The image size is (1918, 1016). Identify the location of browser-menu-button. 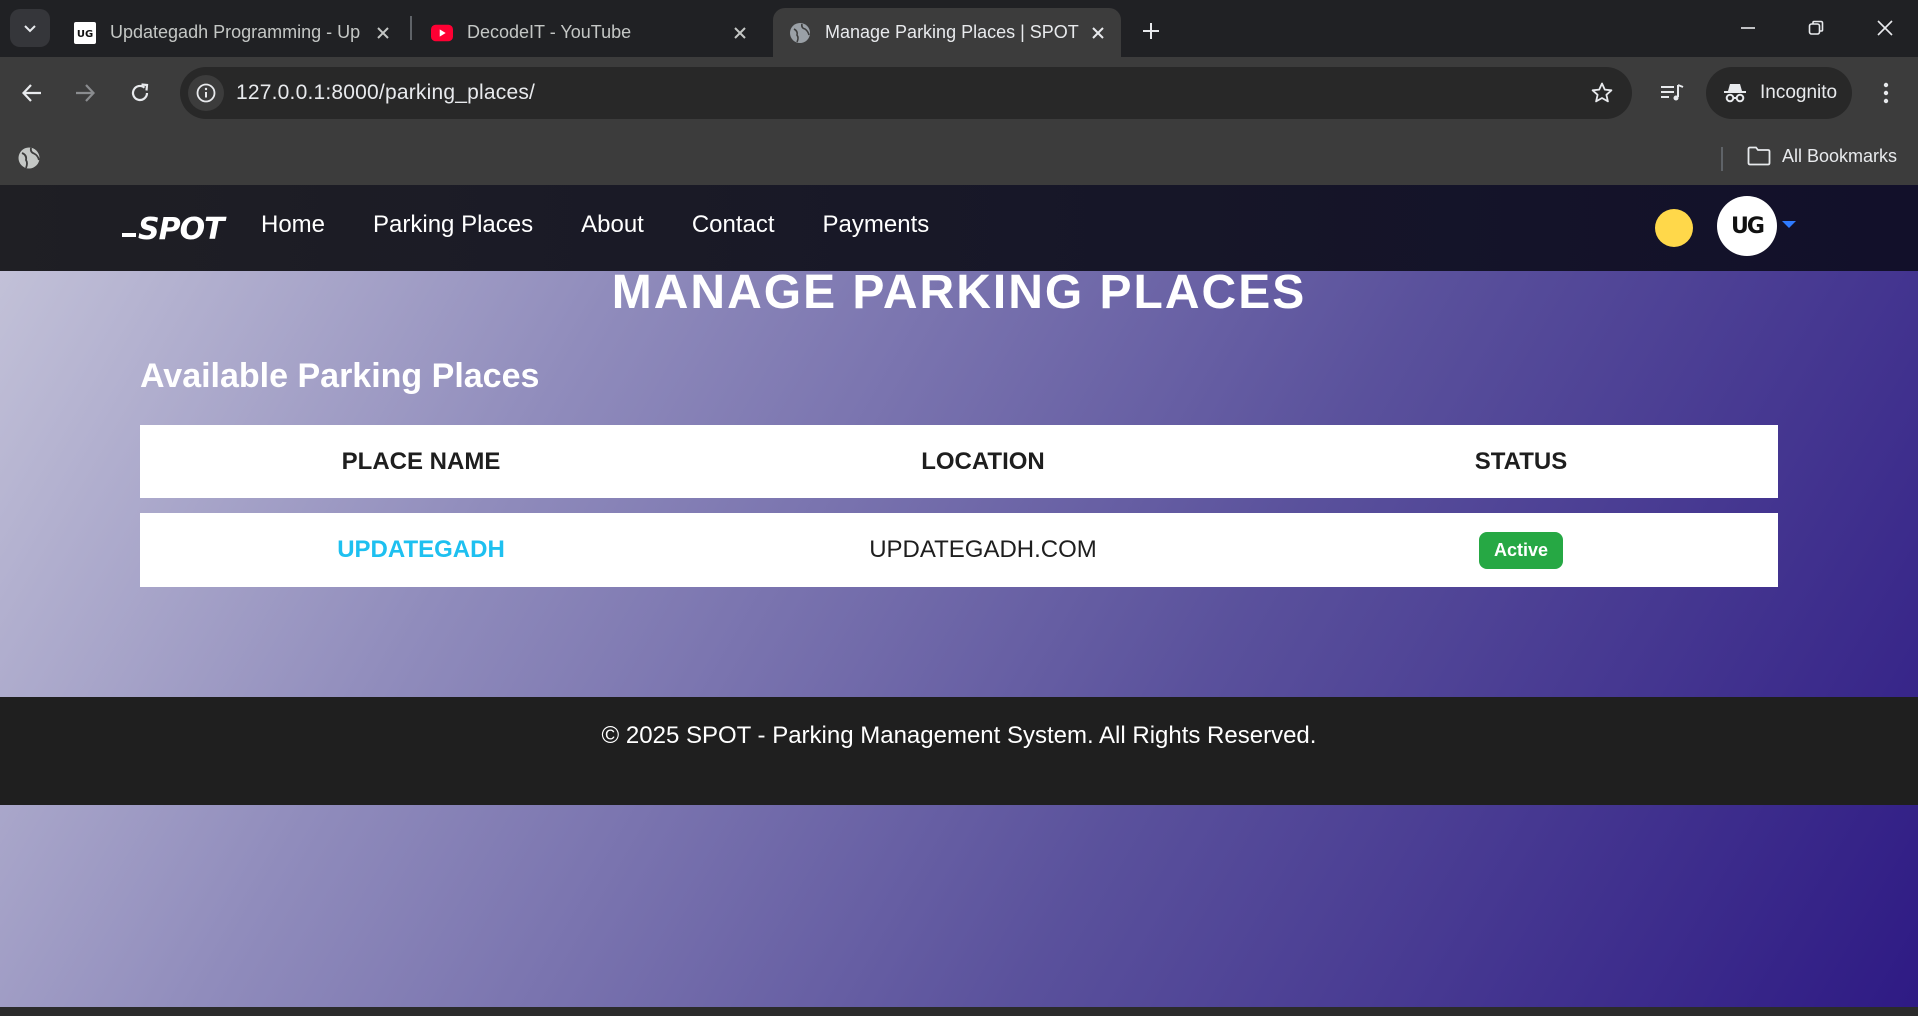
(1886, 93).